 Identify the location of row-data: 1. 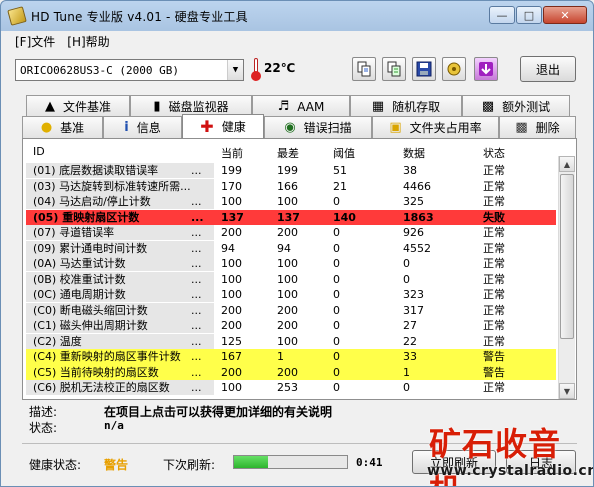
(406, 372).